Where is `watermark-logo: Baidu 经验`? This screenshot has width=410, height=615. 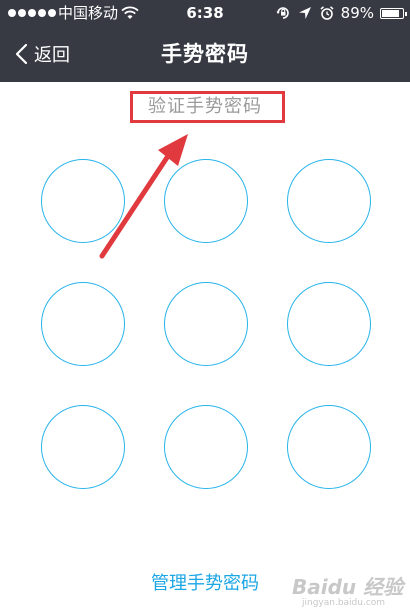
watermark-logo: Baidu 经验 is located at coordinates (348, 587).